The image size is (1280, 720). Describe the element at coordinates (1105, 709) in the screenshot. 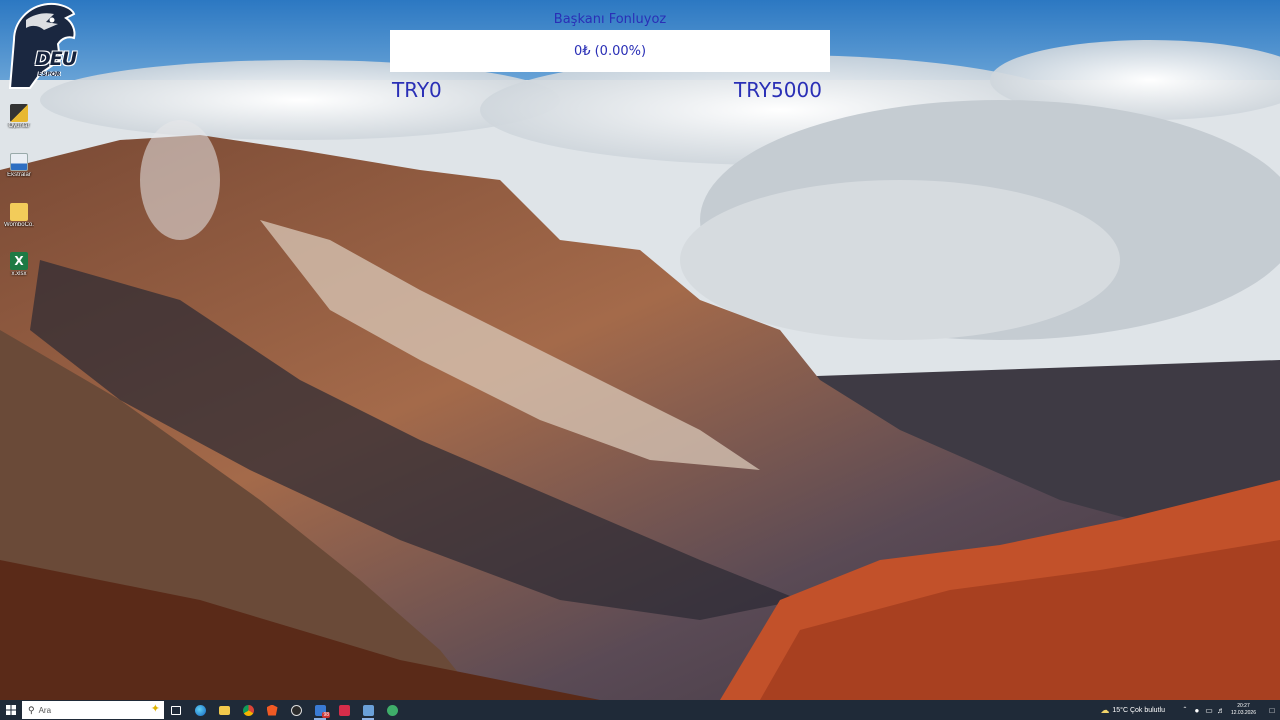

I see `partly-cloudy-icon: ☁` at that location.